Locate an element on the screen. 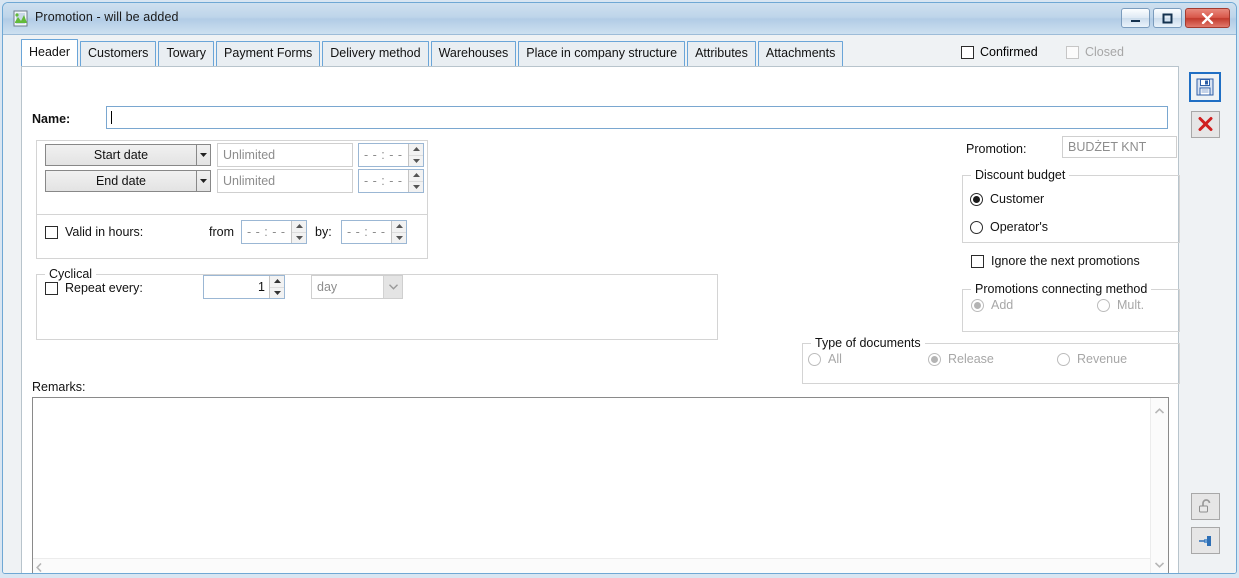 This screenshot has height=578, width=1239. start-date-input: Unlimited is located at coordinates (285, 155).